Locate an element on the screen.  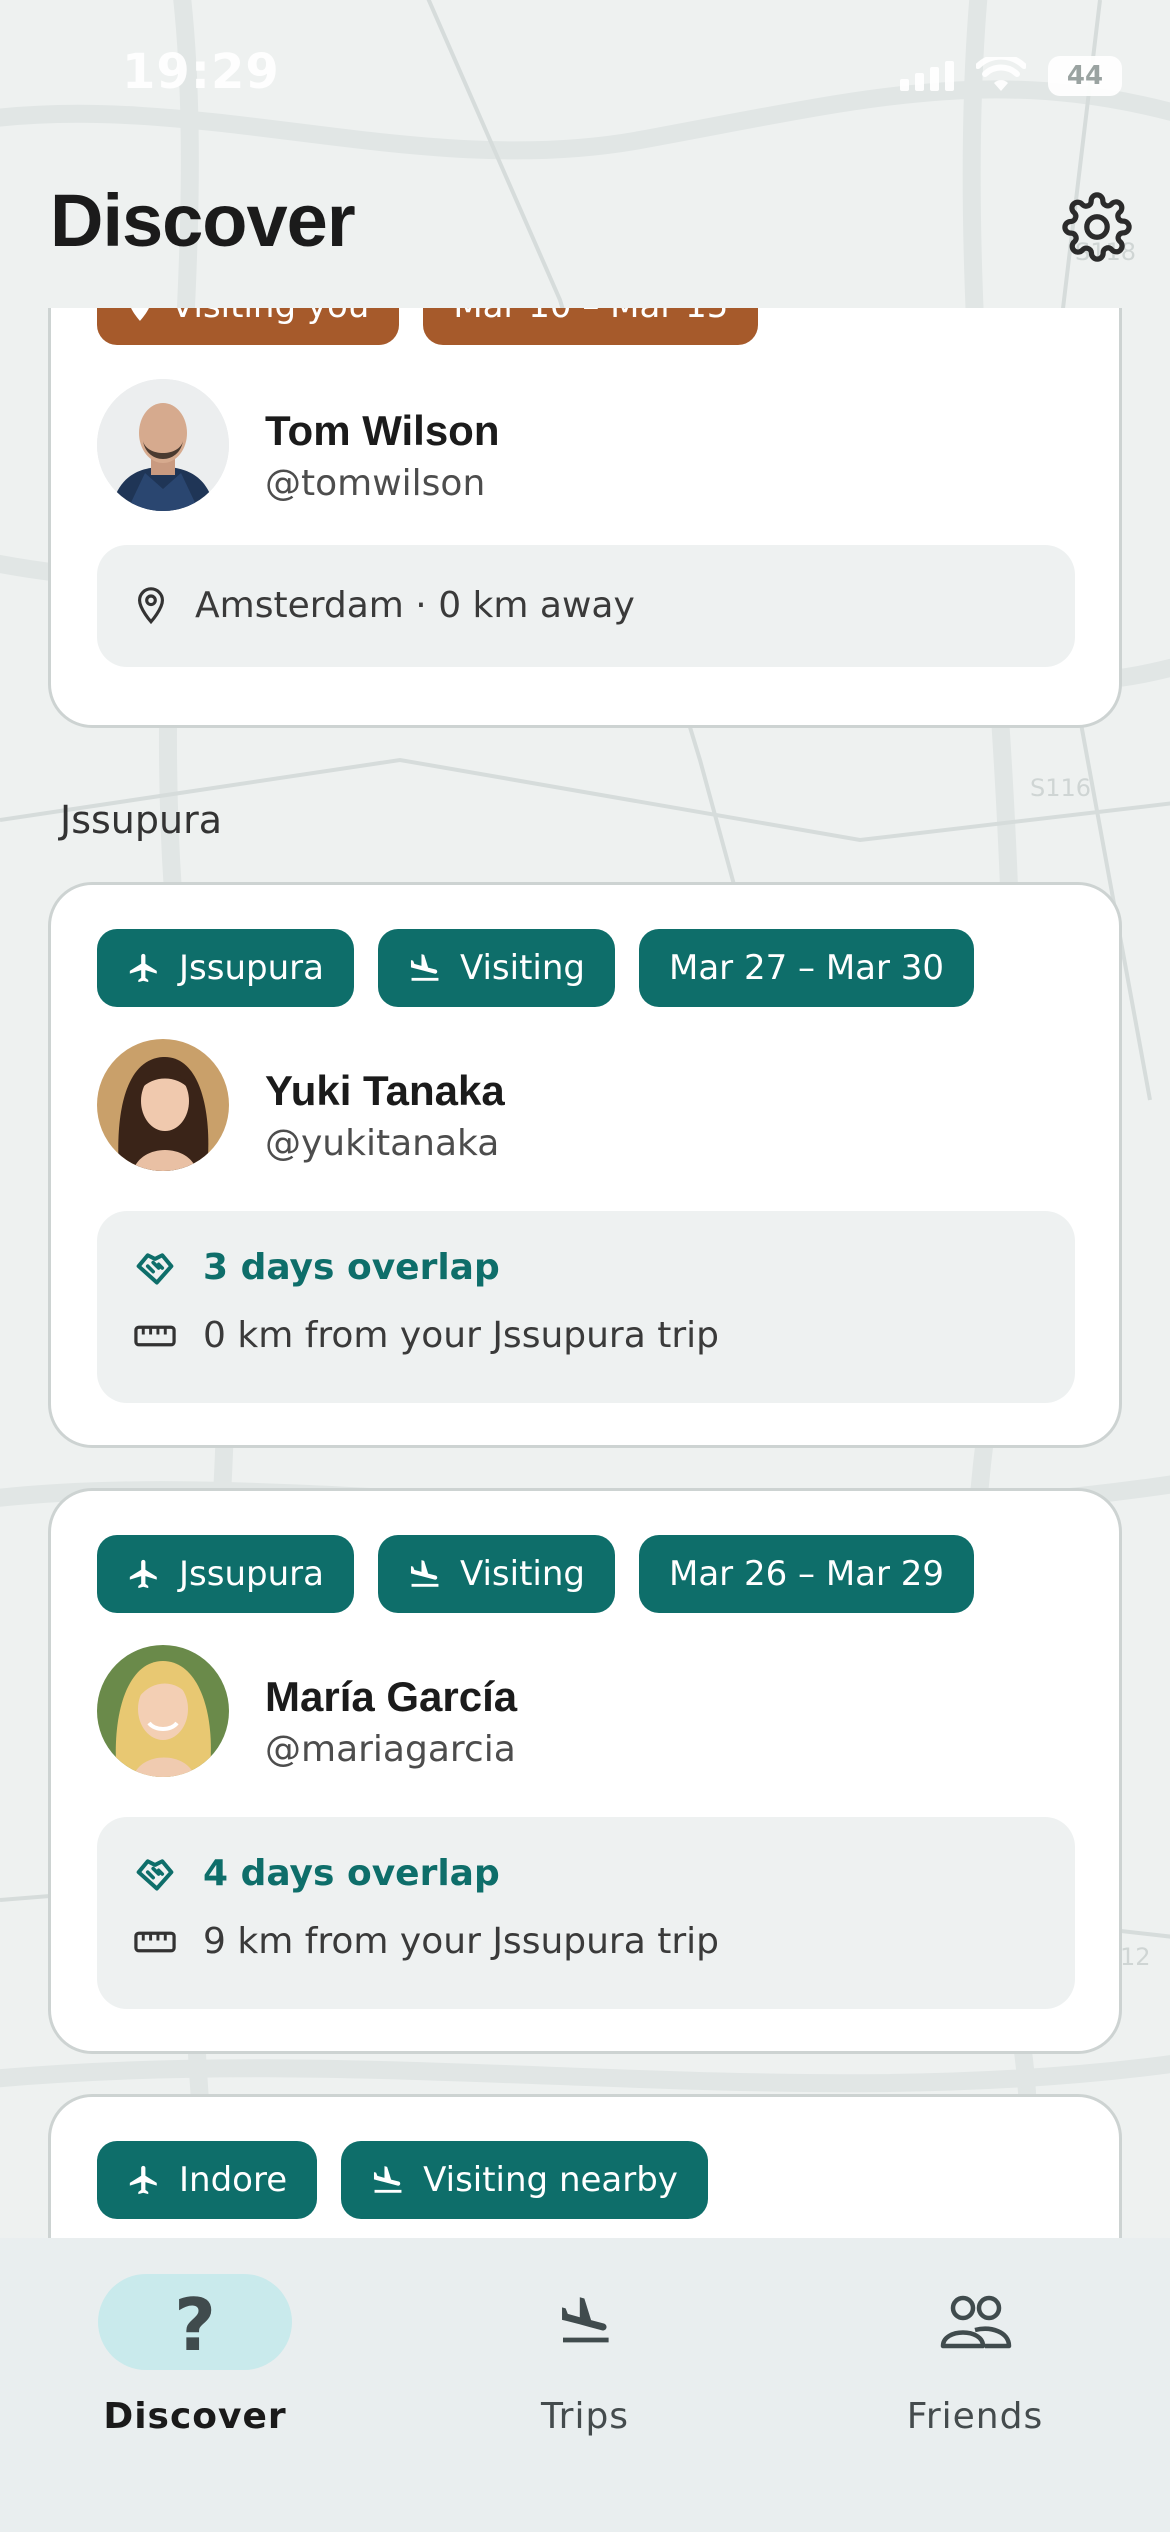
nav-friends: Friends is located at coordinates (979, 2356).